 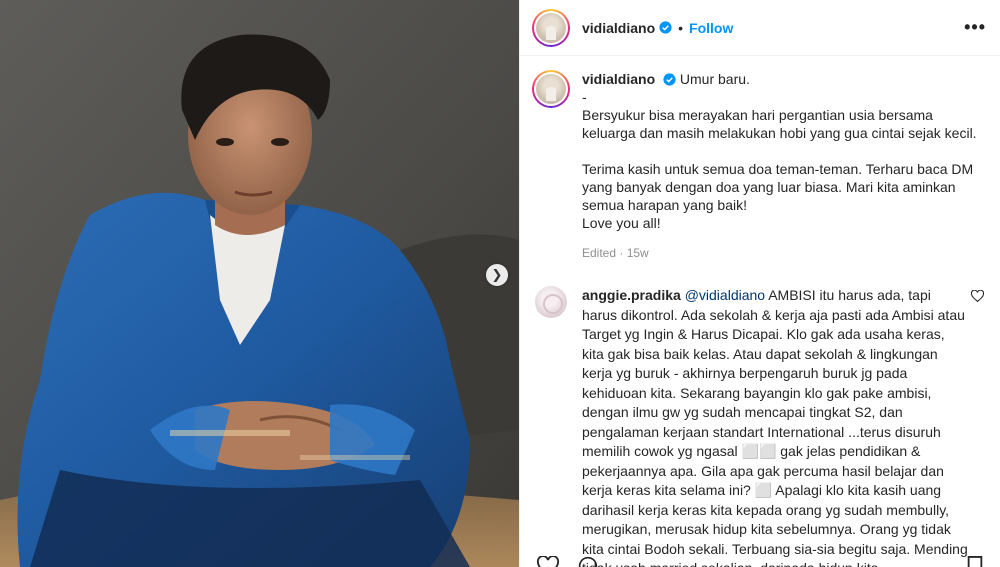 What do you see at coordinates (621, 223) in the screenshot?
I see `caption-paragraph-3: Love you all!` at bounding box center [621, 223].